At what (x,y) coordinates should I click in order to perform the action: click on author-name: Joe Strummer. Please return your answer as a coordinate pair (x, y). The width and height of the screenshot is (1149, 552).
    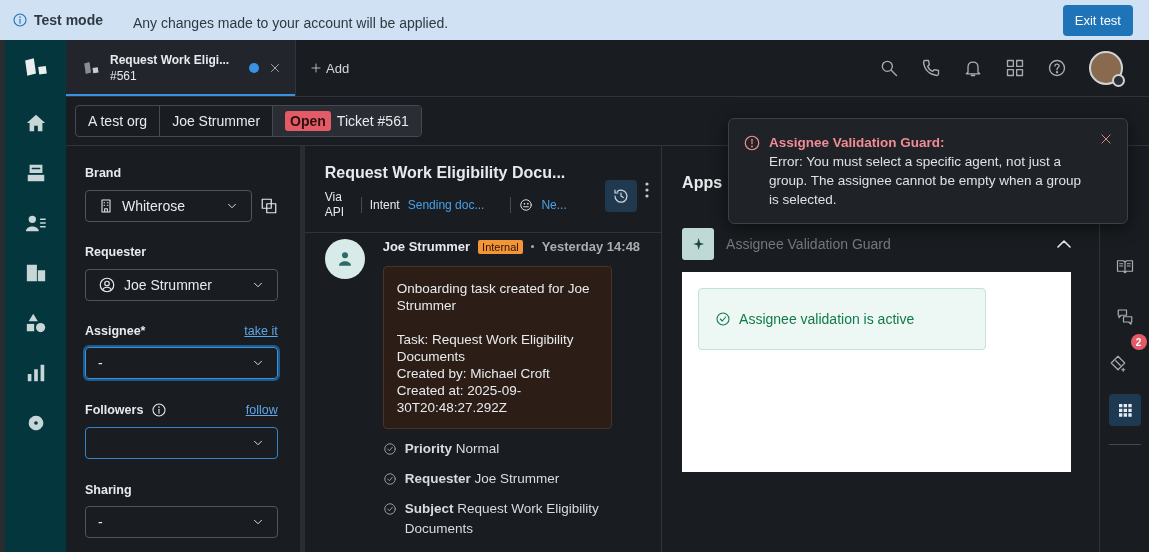
    Looking at the image, I should click on (426, 246).